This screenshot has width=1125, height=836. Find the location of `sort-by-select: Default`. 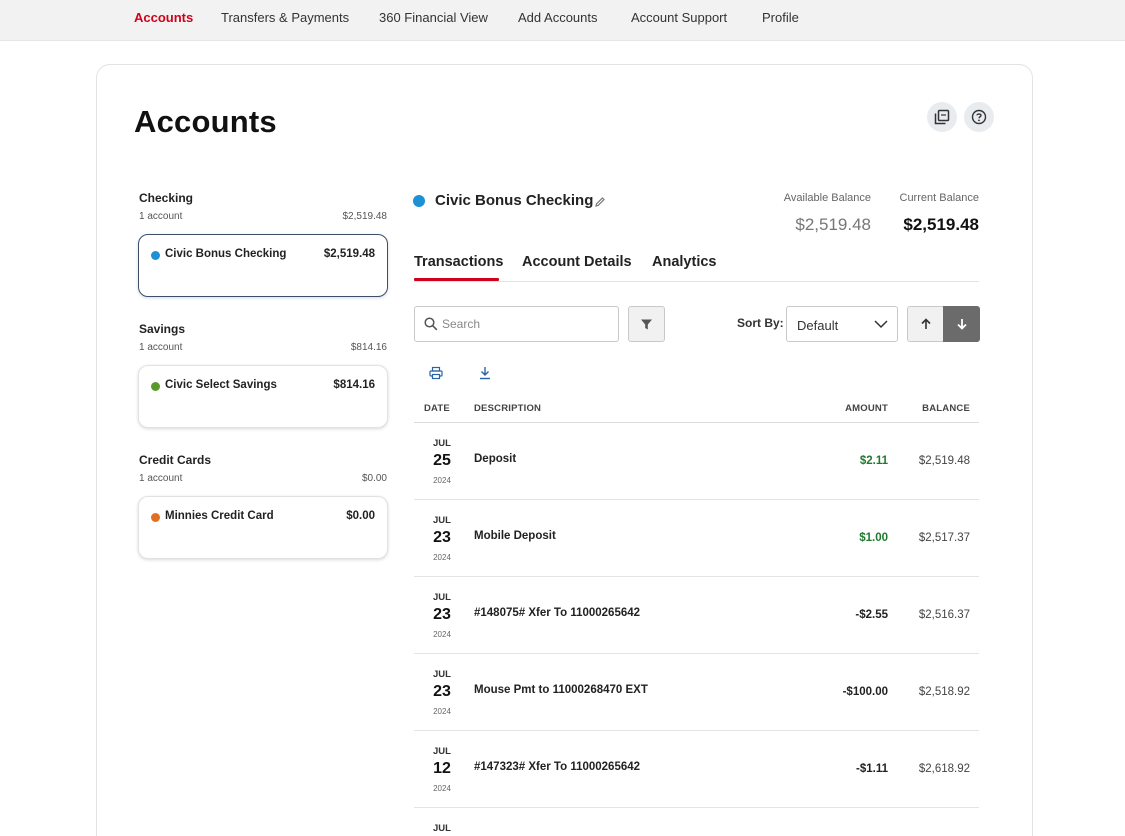

sort-by-select: Default is located at coordinates (842, 324).